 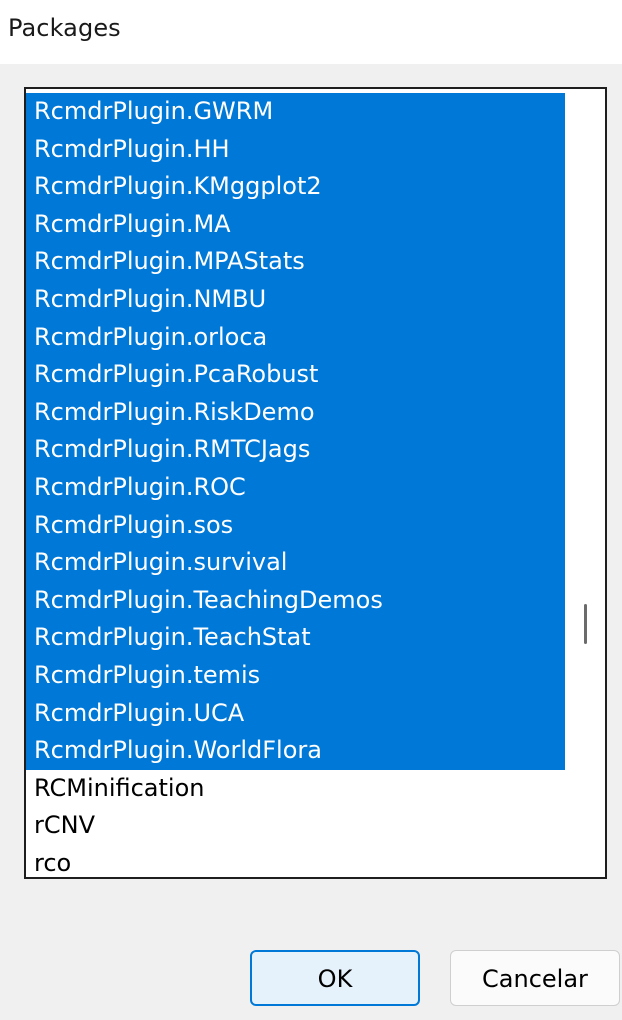 What do you see at coordinates (296, 224) in the screenshot?
I see `list-item: RcmdrPlugin.MA` at bounding box center [296, 224].